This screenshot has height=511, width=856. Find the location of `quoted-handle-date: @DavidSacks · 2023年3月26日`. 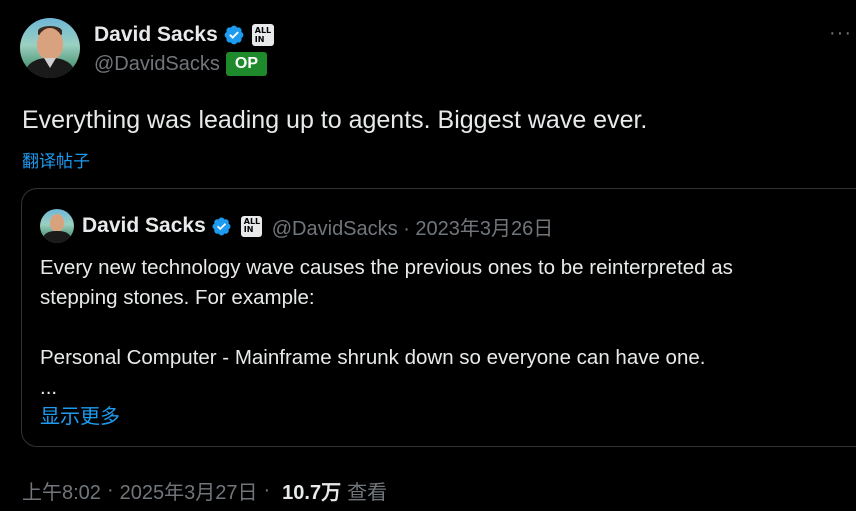

quoted-handle-date: @DavidSacks · 2023年3月26日 is located at coordinates (412, 228).